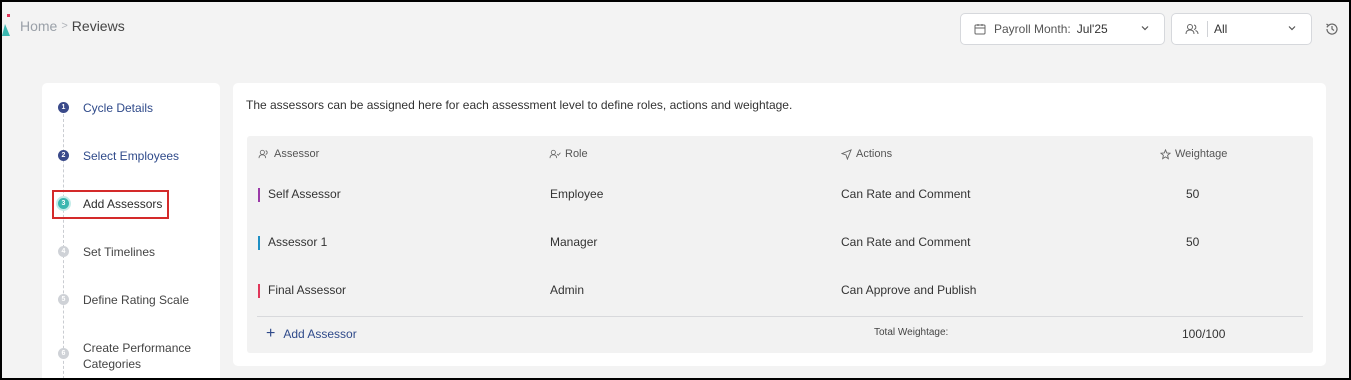 Image resolution: width=1351 pixels, height=380 pixels. I want to click on step-label: Cycle Details, so click(118, 108).